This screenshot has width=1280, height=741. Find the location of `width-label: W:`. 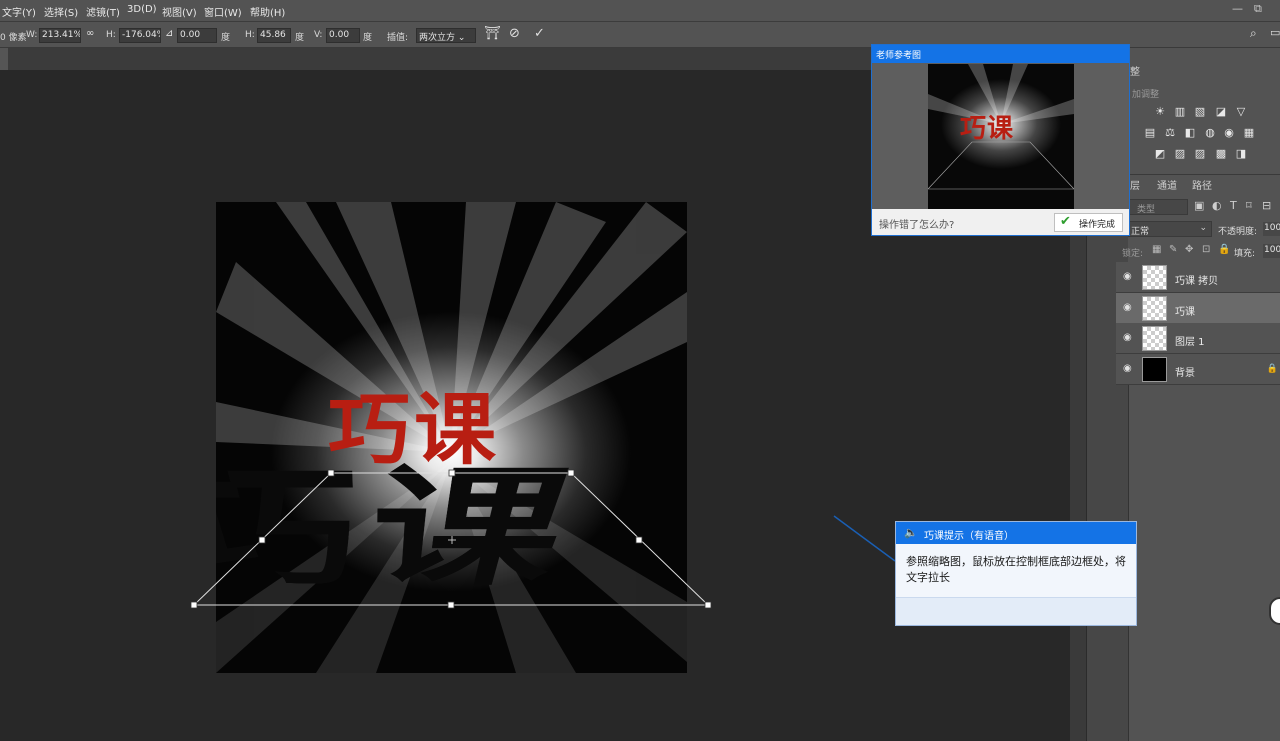

width-label: W: is located at coordinates (32, 35).